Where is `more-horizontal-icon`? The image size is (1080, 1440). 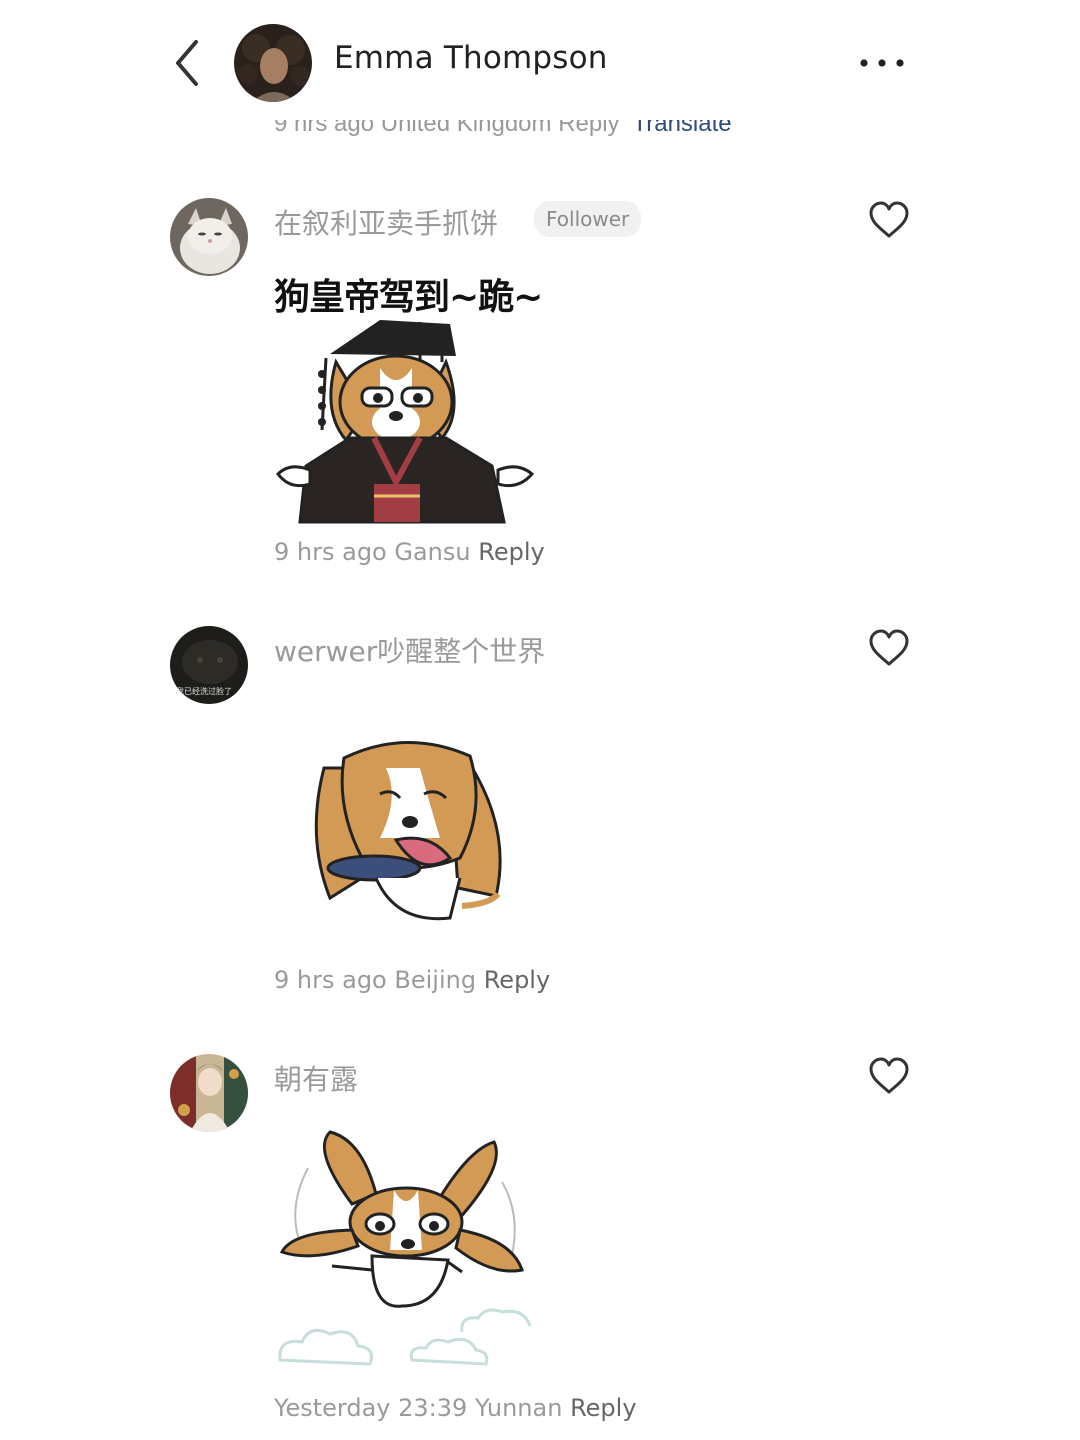
more-horizontal-icon is located at coordinates (882, 63).